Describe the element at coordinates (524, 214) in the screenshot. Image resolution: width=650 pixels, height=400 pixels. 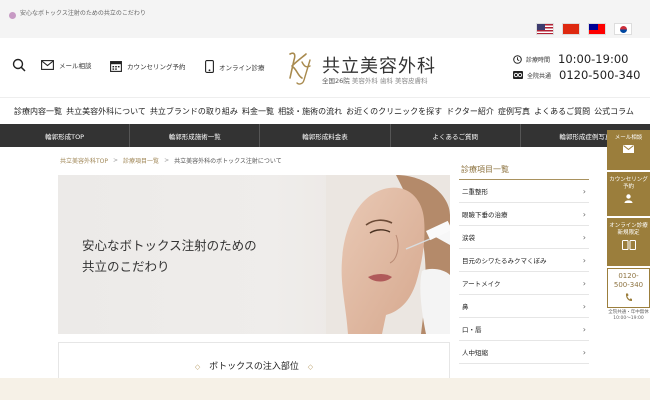
I see `sidebar-item-ptosis: 眼瞼下垂の治療 ›` at that location.